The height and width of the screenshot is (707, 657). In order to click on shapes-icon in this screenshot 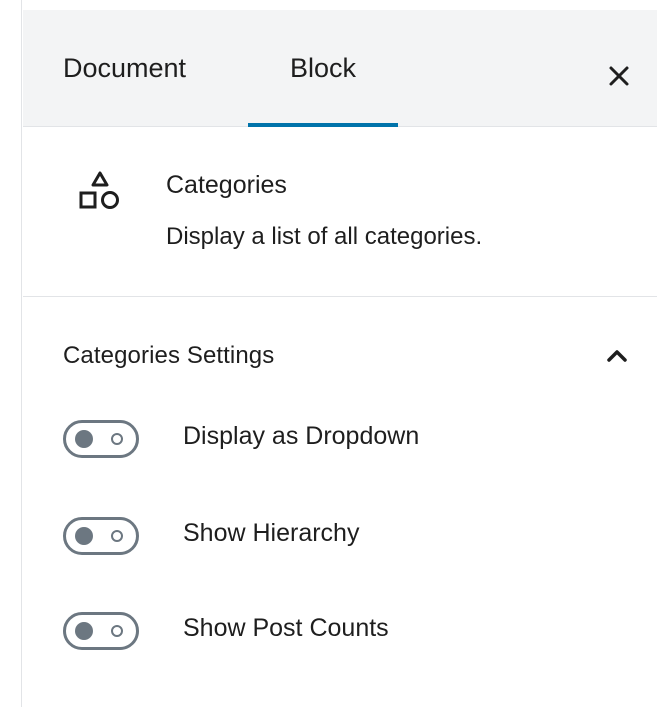, I will do `click(99, 190)`.